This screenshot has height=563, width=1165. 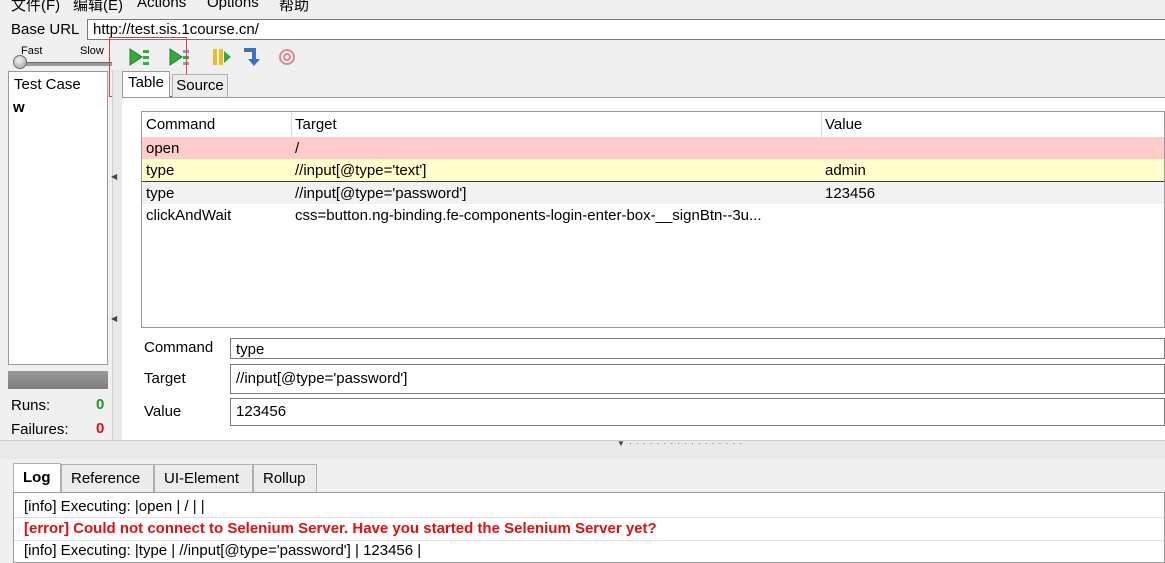 I want to click on speed-fast-label: Fast, so click(x=32, y=51).